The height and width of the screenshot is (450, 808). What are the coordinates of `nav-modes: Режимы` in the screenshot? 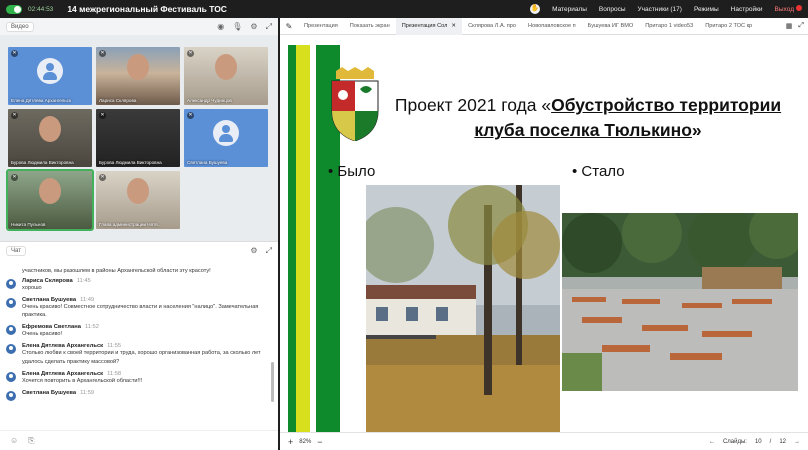 It's located at (706, 9).